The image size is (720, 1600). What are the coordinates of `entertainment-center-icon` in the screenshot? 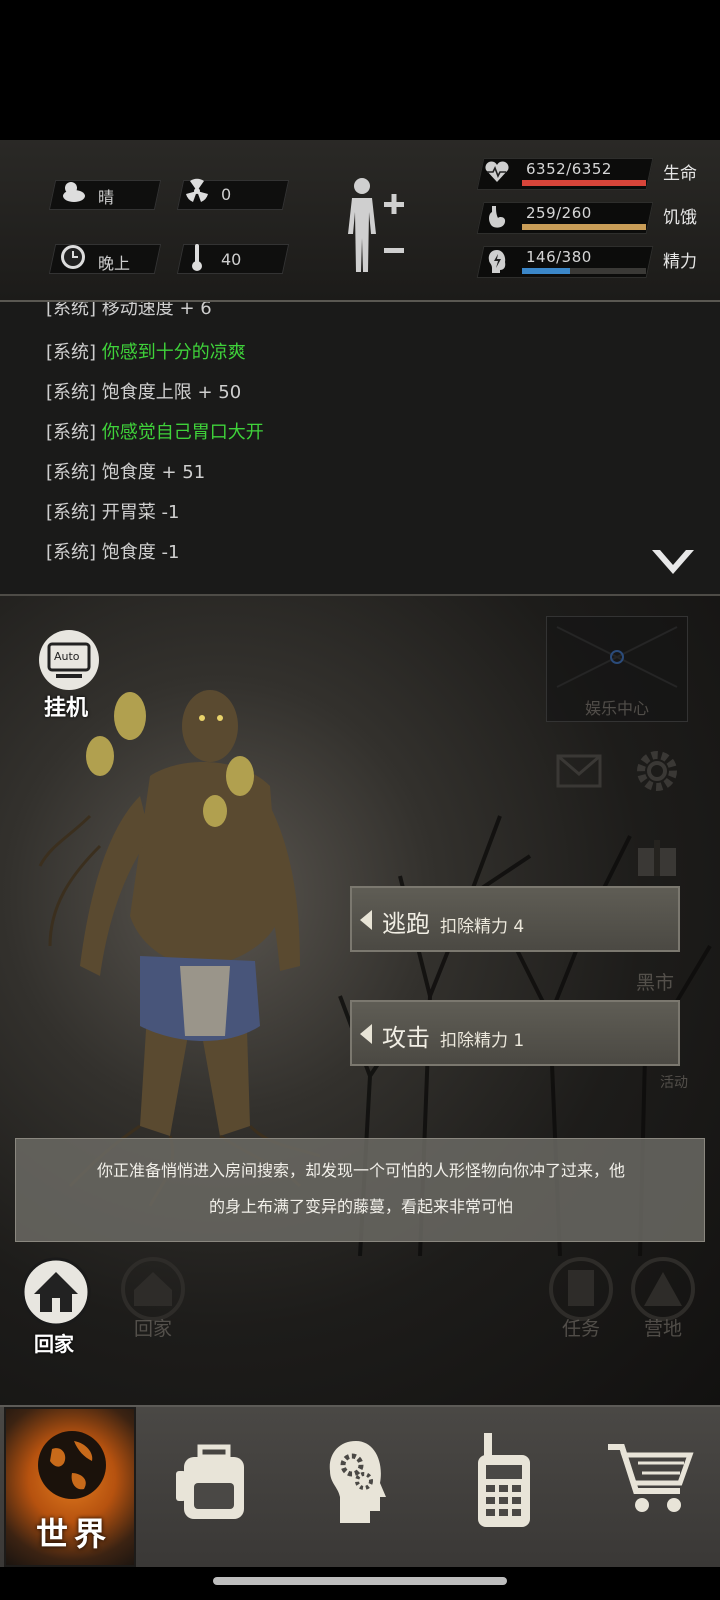 It's located at (617, 657).